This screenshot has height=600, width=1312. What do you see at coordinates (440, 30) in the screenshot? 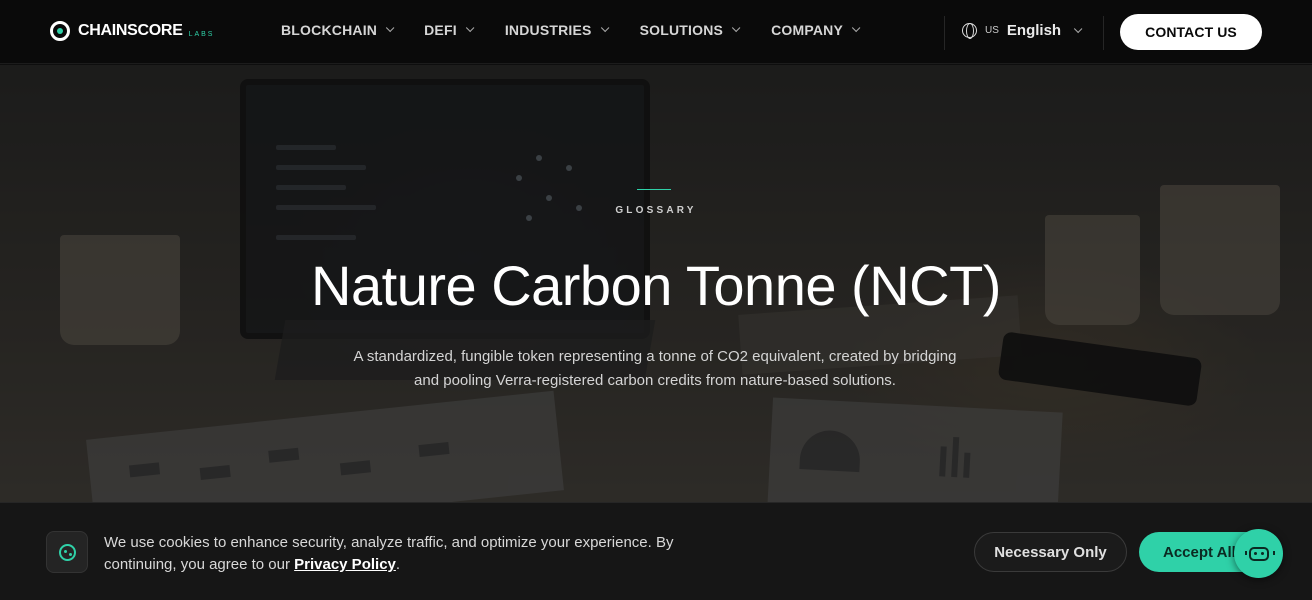
I see `menu-item-label: DEFI` at bounding box center [440, 30].